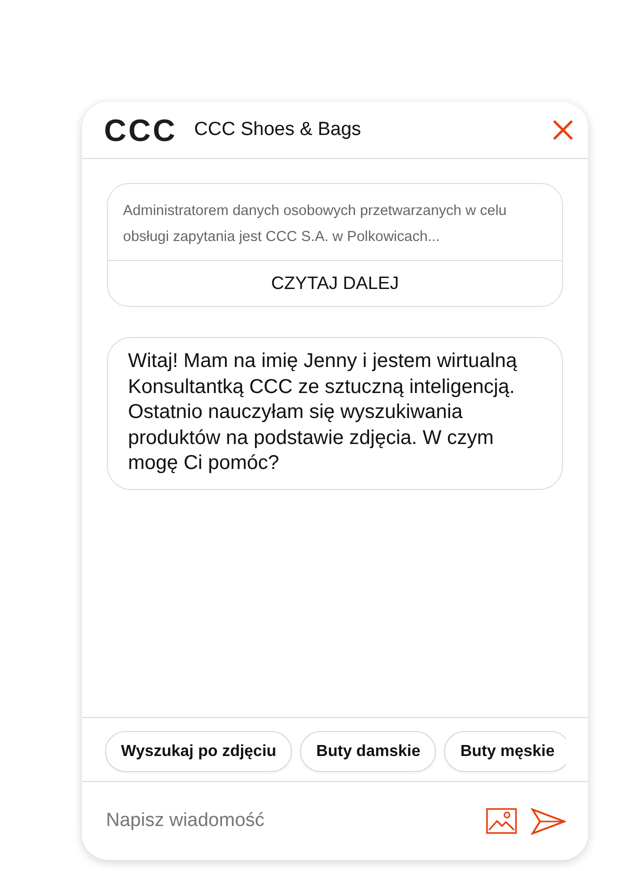 Image resolution: width=625 pixels, height=871 pixels. What do you see at coordinates (278, 130) in the screenshot?
I see `chat-title: CCC Shoes & Bags` at bounding box center [278, 130].